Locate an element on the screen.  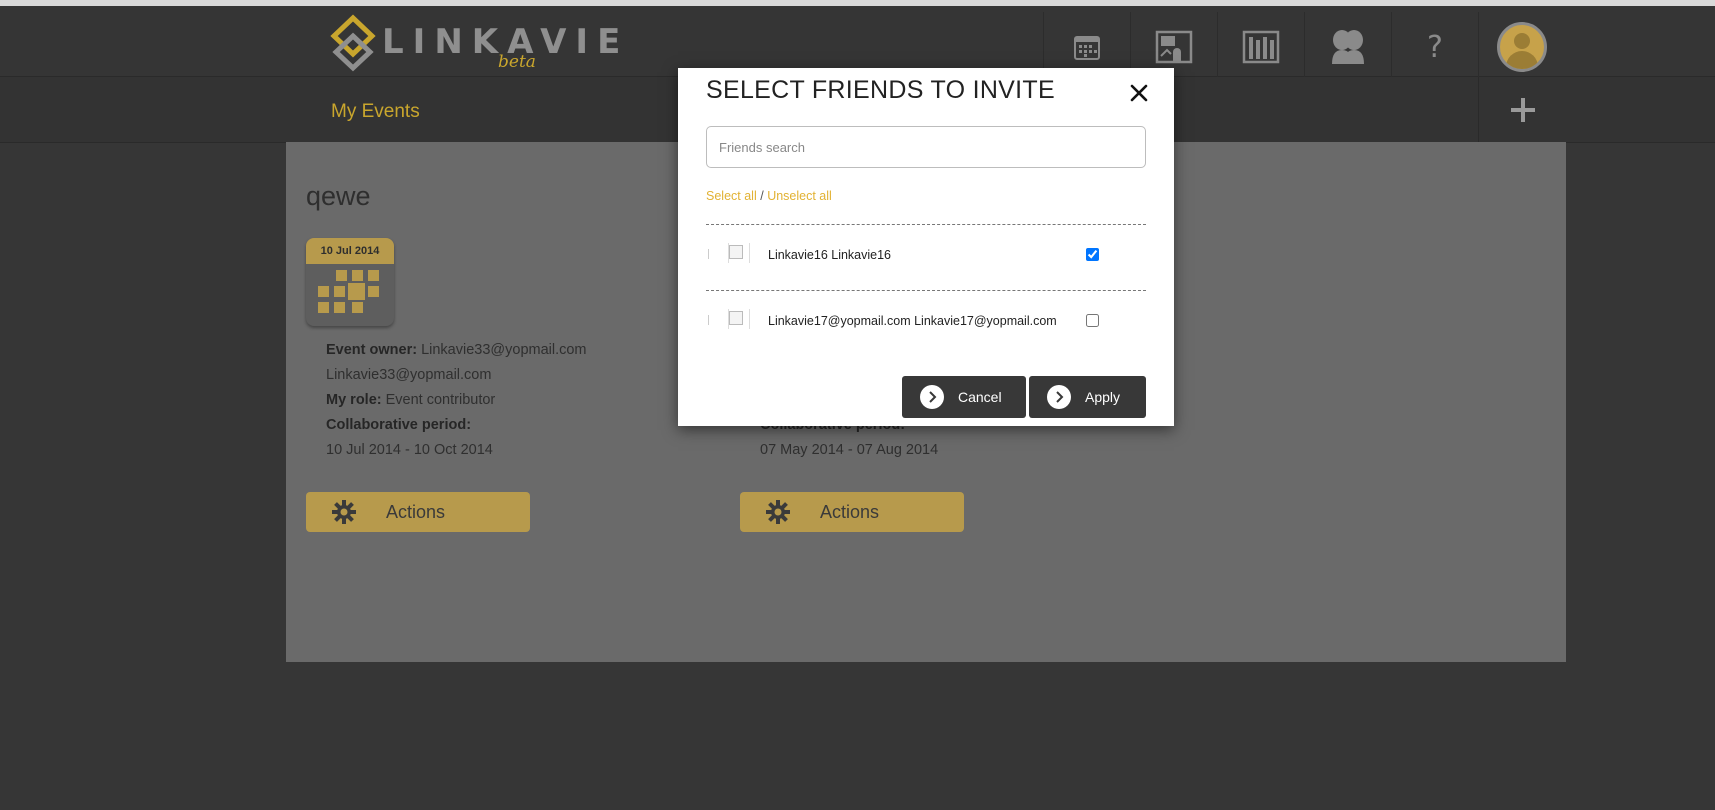
event-calendar-badge: 10 Jul 2014 is located at coordinates (350, 282).